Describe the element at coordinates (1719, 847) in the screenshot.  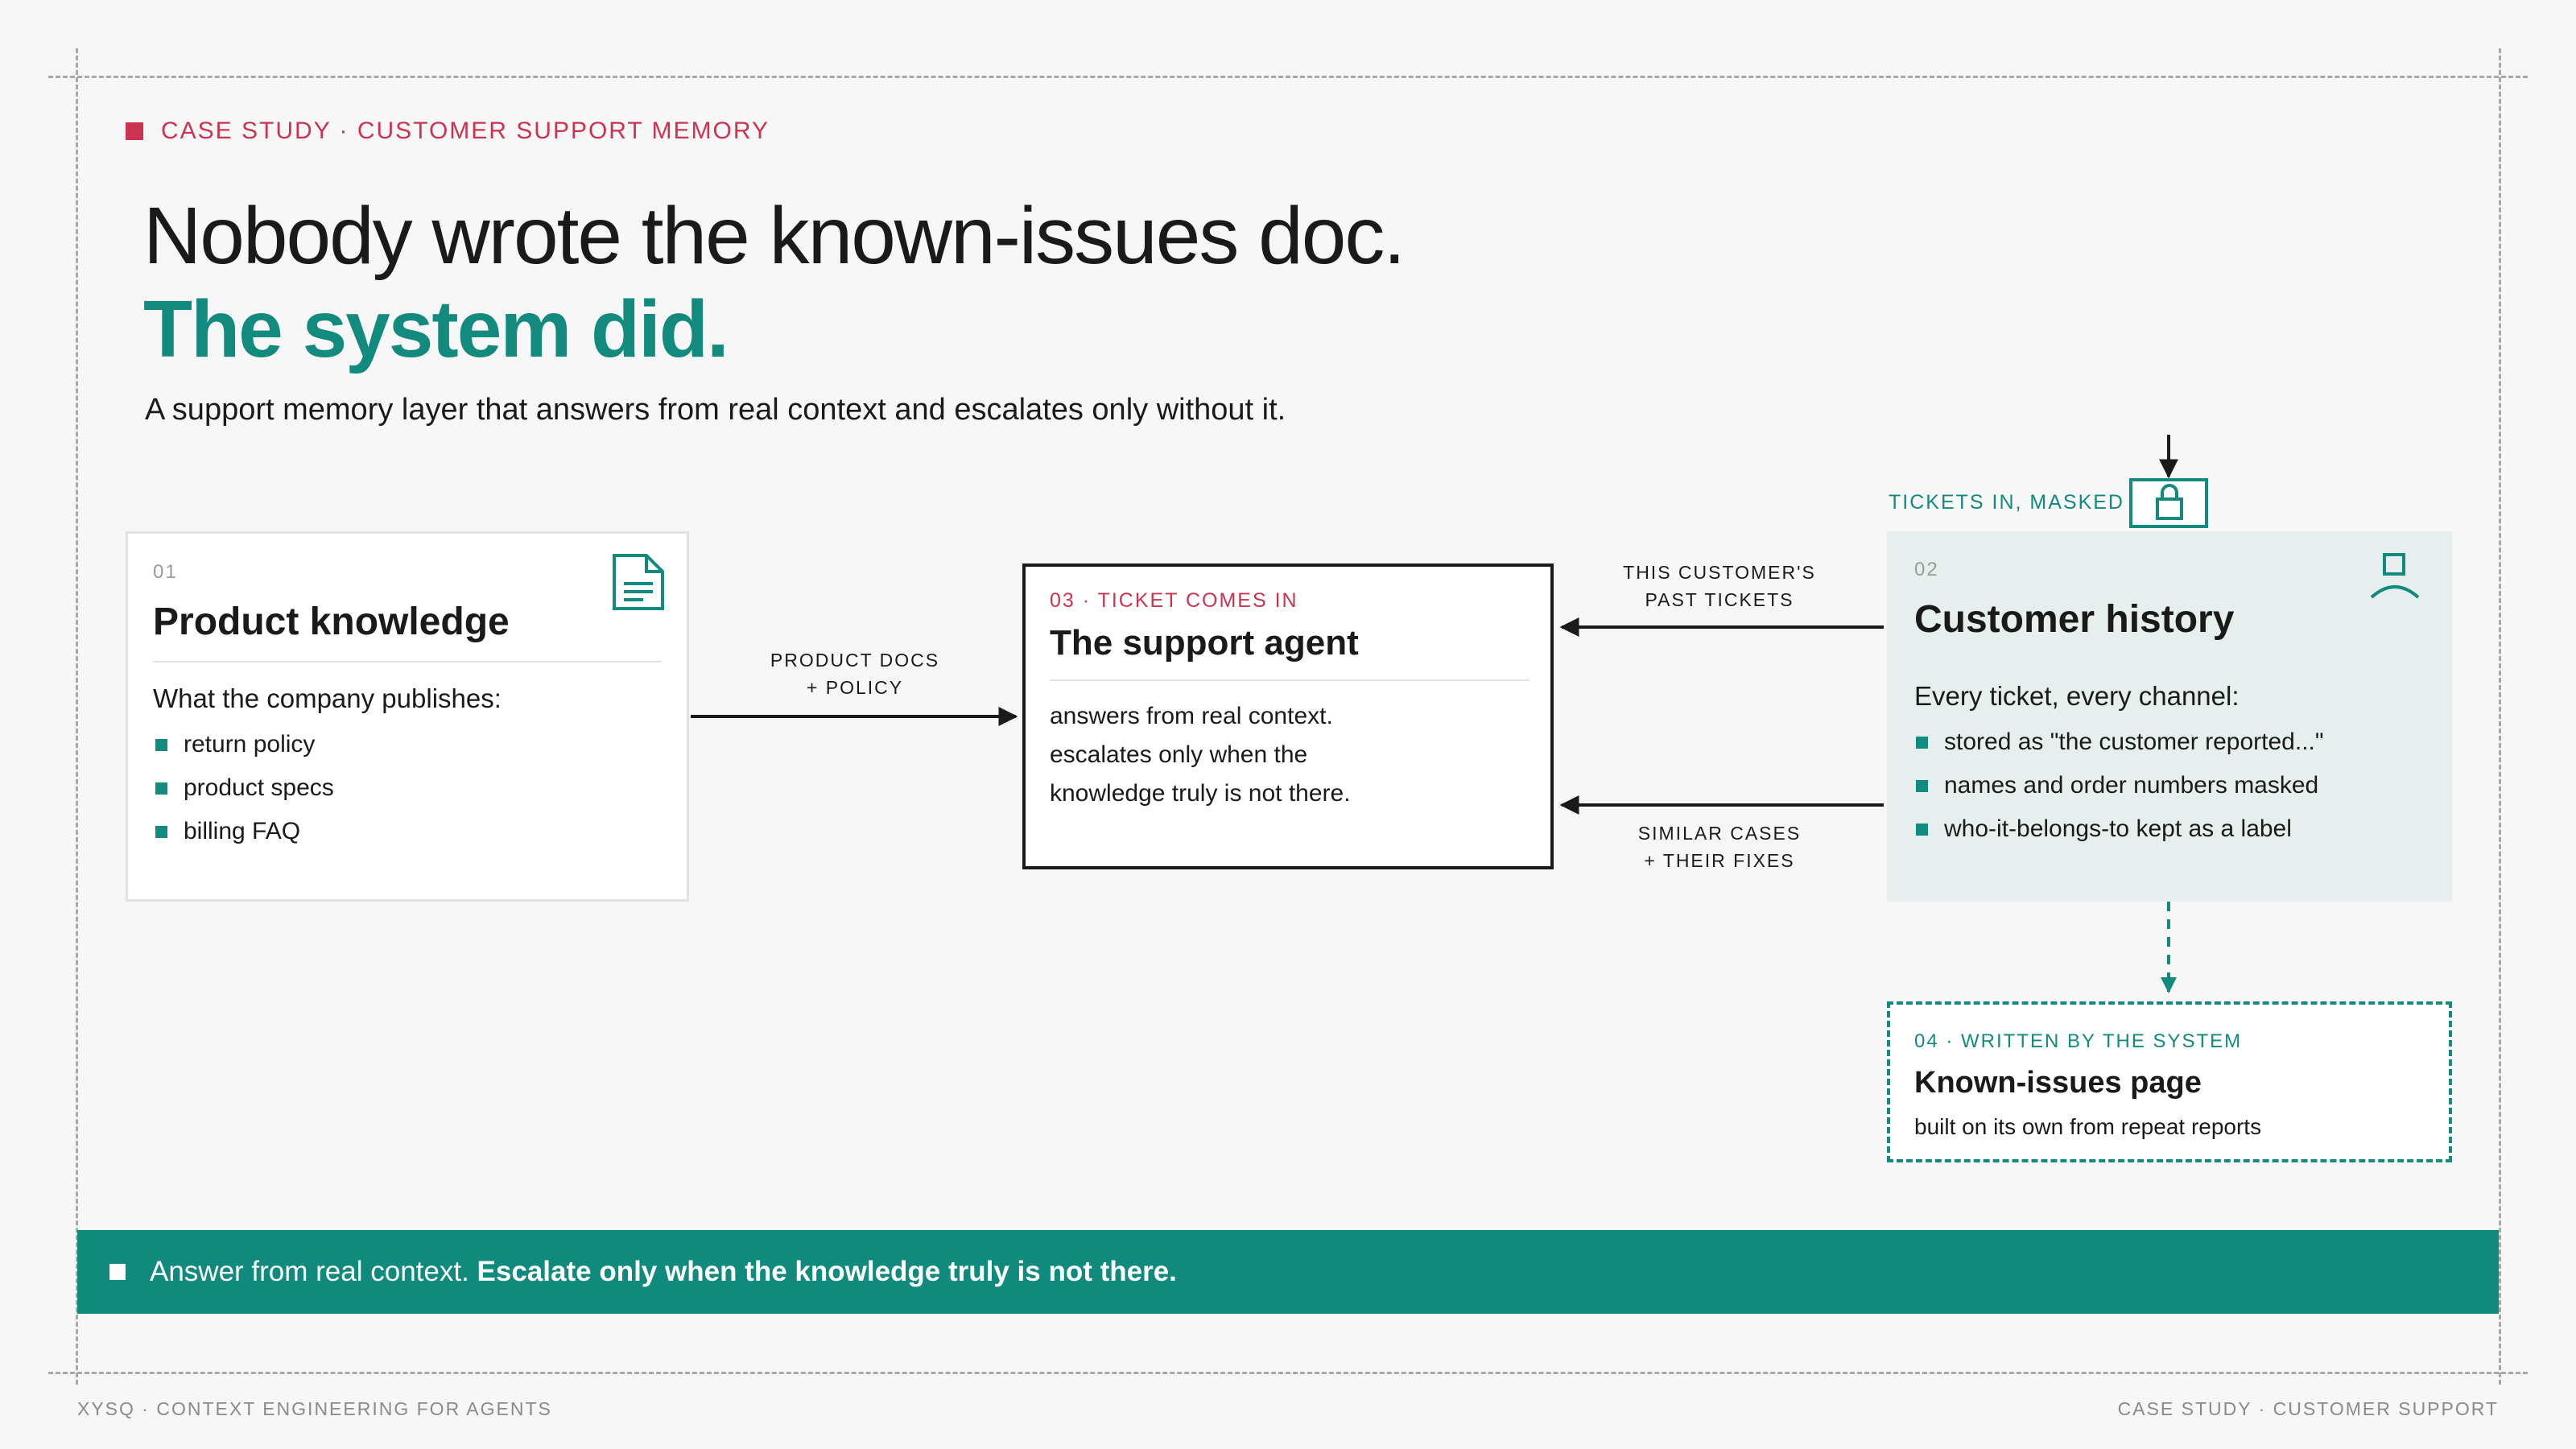
I see `arrow-label-similar-cases: SIMILAR CASES + THEIR FIXES` at that location.